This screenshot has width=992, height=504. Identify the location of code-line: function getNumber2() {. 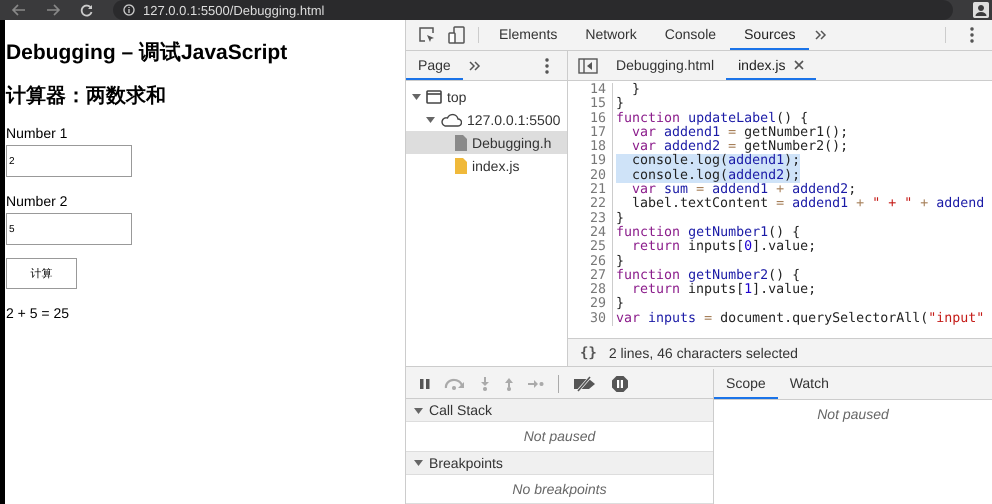
(708, 275).